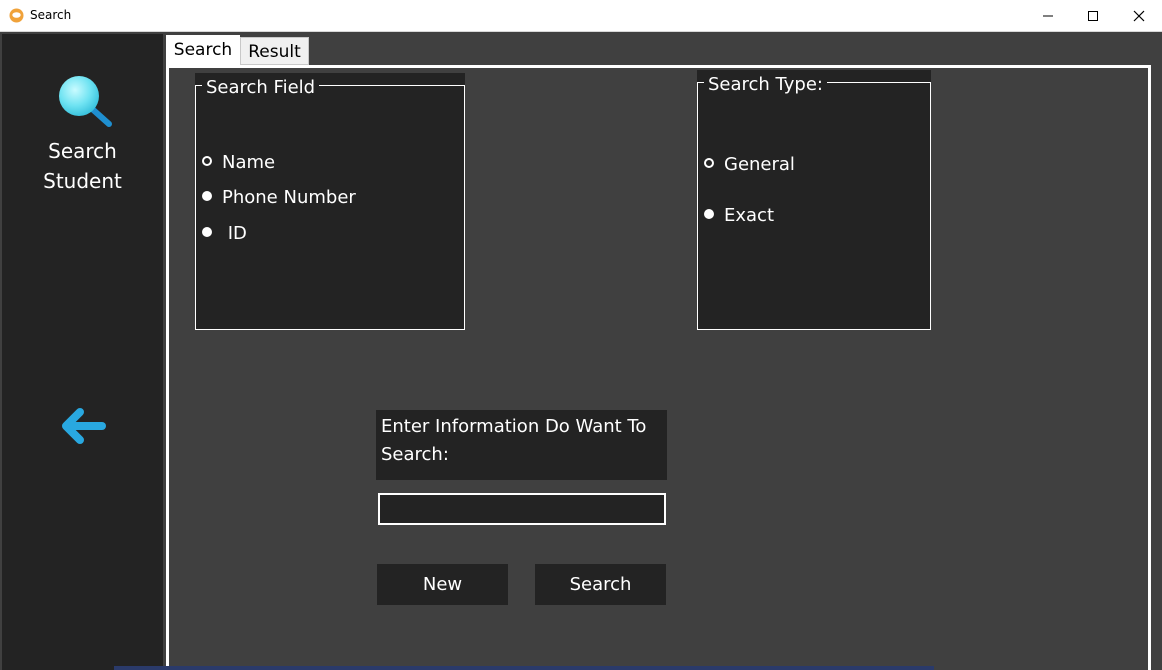 The height and width of the screenshot is (670, 1162). Describe the element at coordinates (83, 426) in the screenshot. I see `arrow-left-icon` at that location.